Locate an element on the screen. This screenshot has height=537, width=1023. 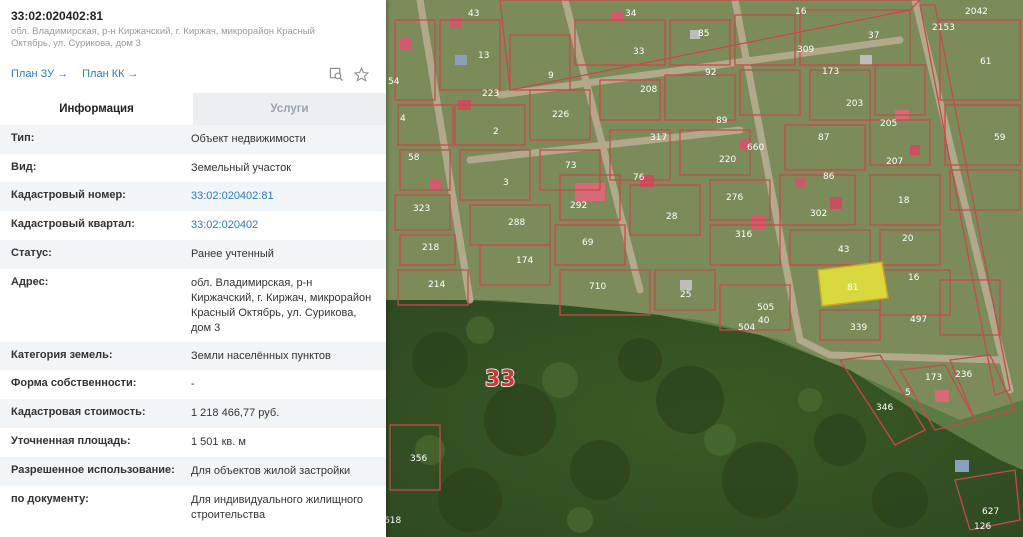
plot-number-label: 317 is located at coordinates (658, 138).